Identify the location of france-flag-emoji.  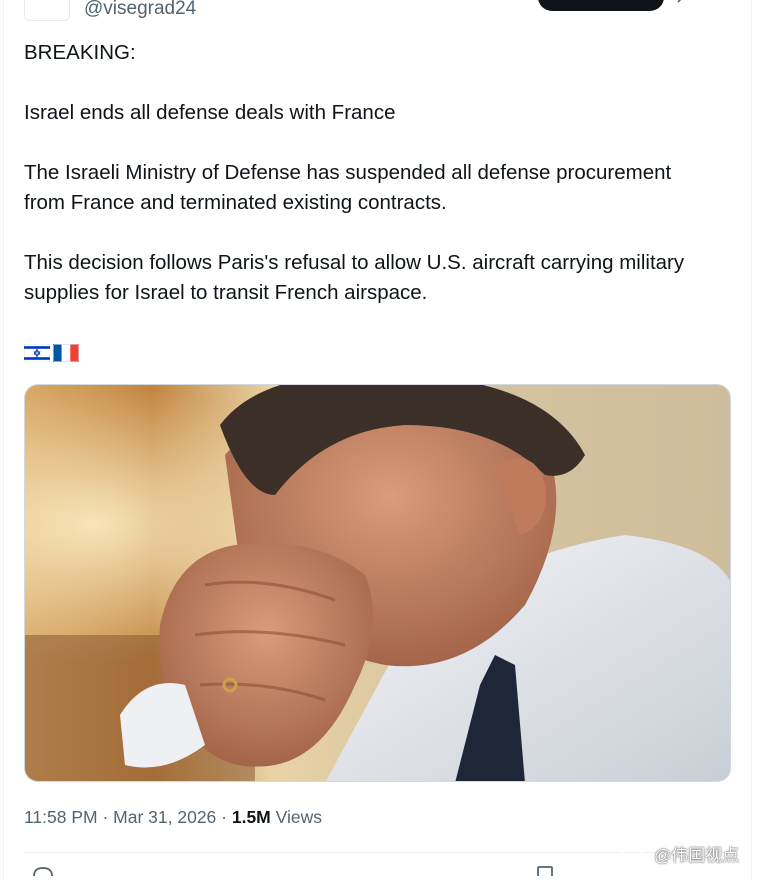
(66, 353).